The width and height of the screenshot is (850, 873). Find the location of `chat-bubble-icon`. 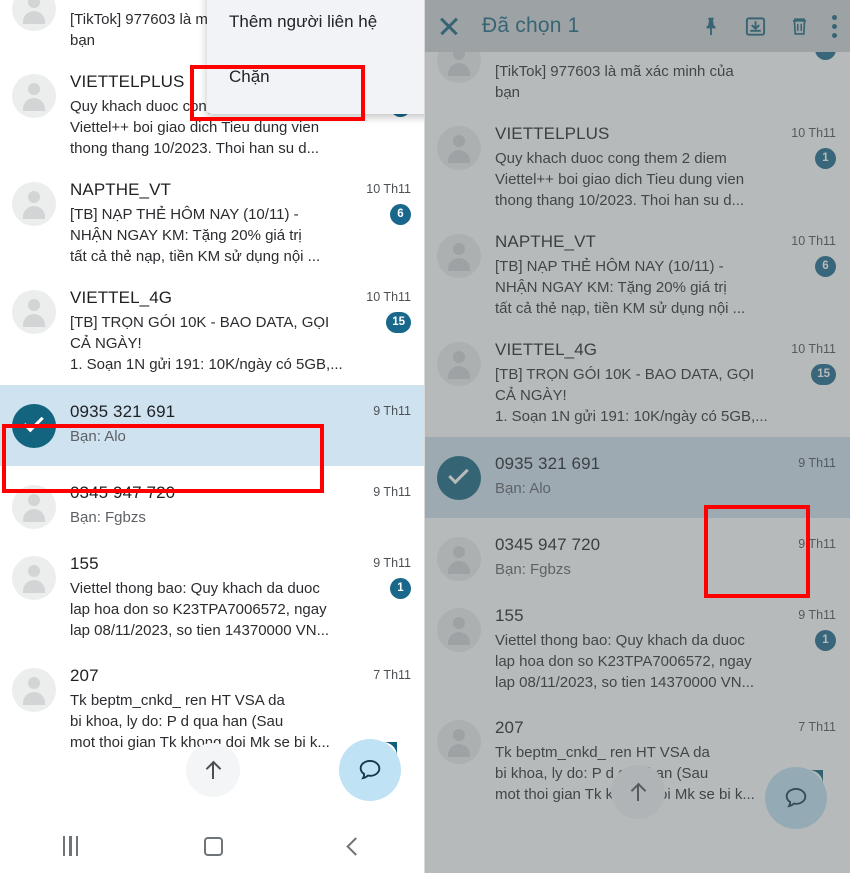

chat-bubble-icon is located at coordinates (370, 769).